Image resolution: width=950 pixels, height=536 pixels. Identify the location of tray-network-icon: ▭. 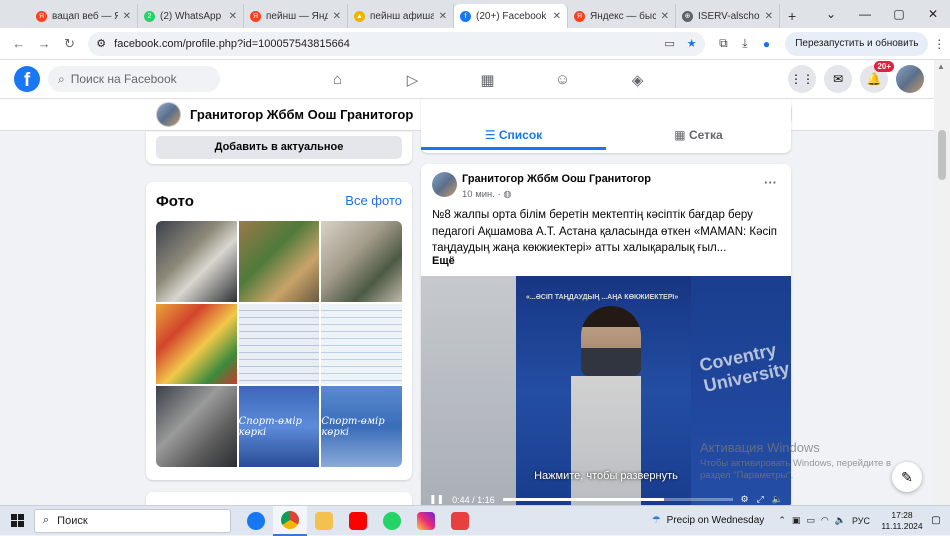
(810, 520).